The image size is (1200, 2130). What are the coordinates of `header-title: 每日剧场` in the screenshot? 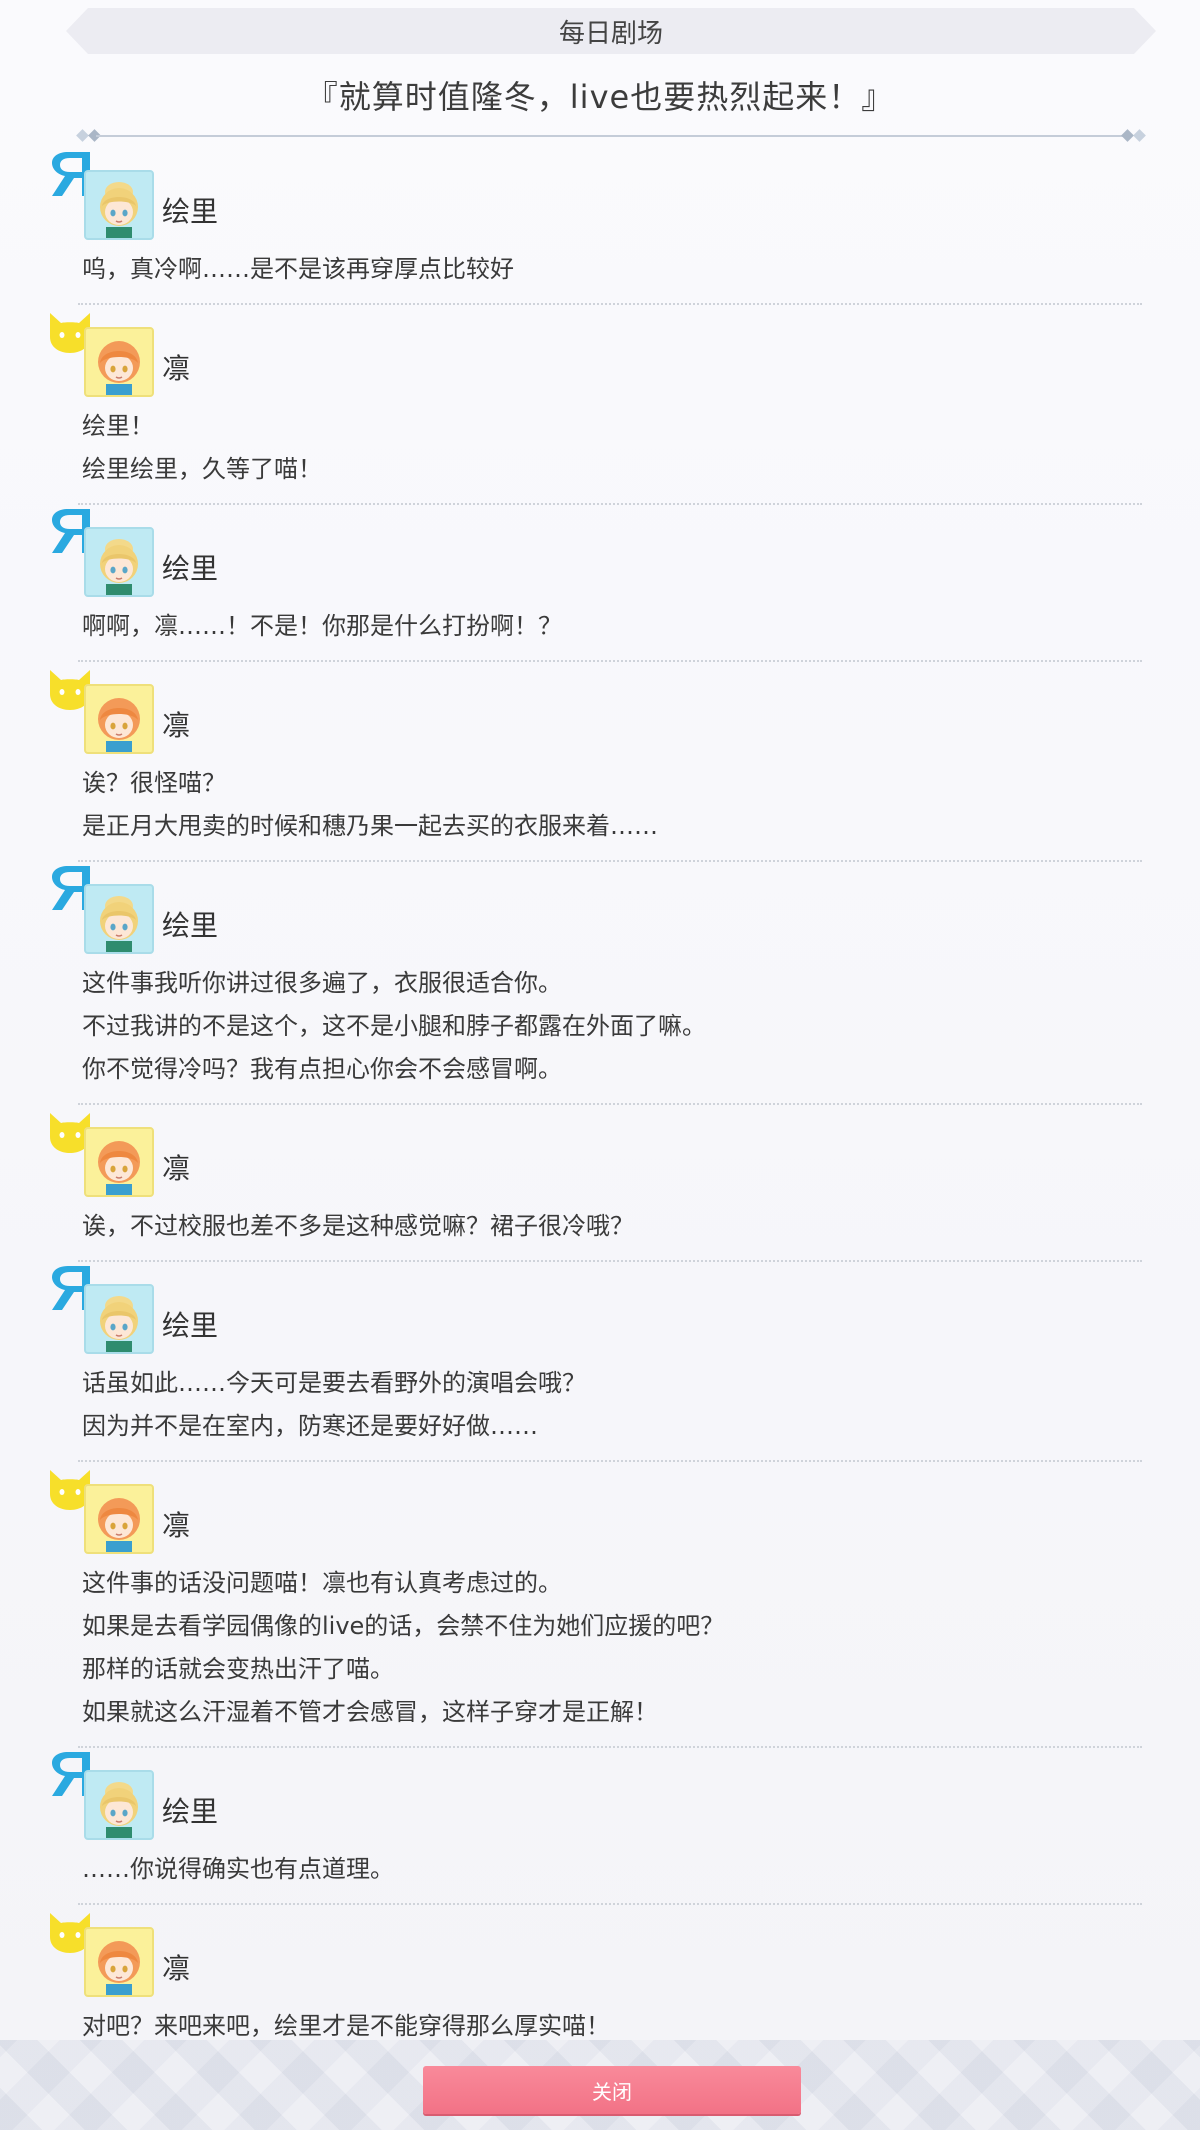 It's located at (610, 33).